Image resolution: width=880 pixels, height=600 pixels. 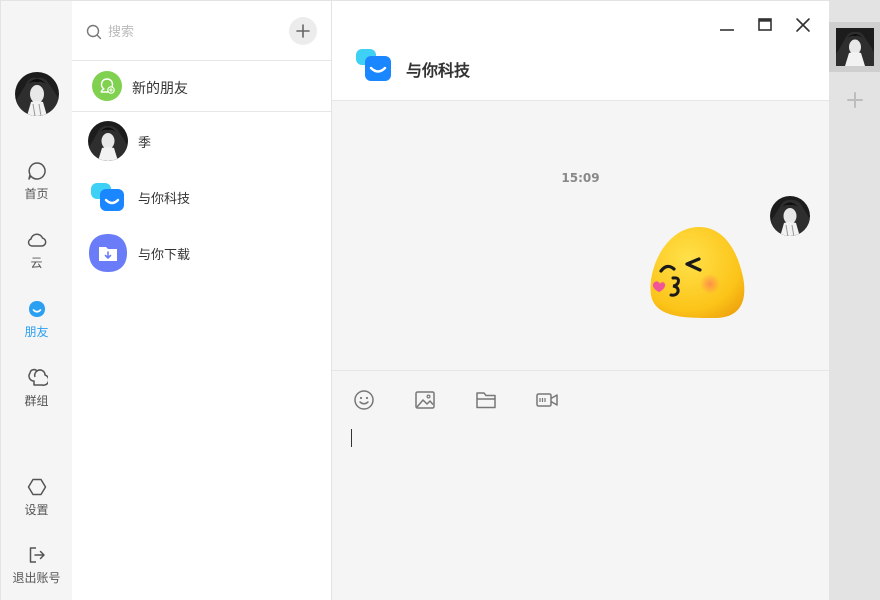 I want to click on add-contact-button, so click(x=303, y=31).